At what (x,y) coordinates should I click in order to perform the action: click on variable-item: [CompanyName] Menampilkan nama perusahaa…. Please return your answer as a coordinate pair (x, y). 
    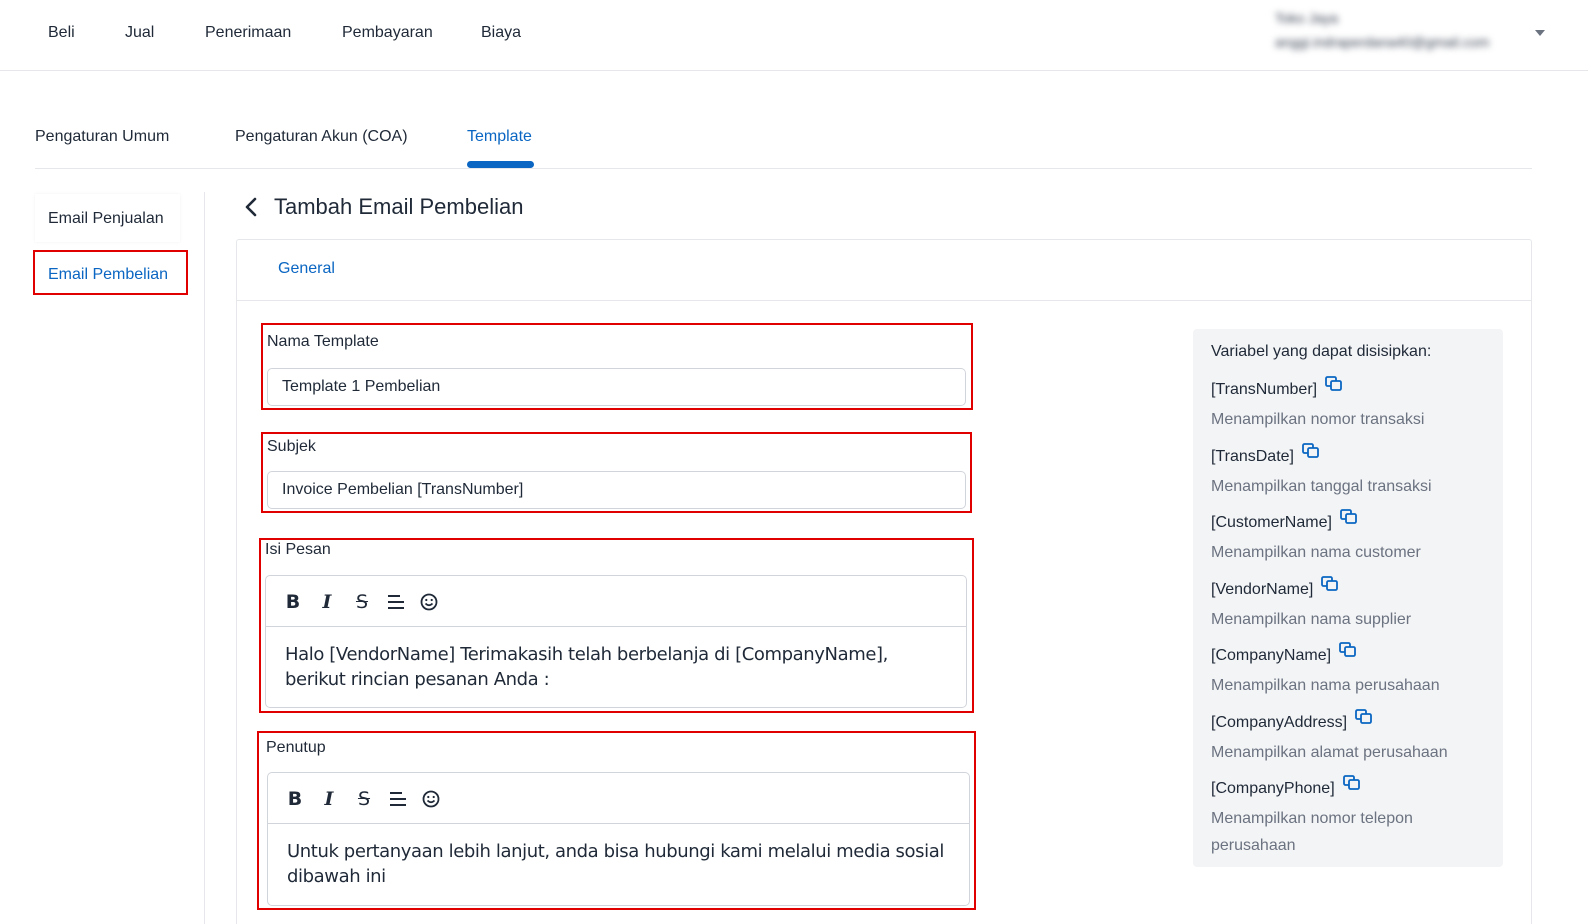
    Looking at the image, I should click on (1353, 670).